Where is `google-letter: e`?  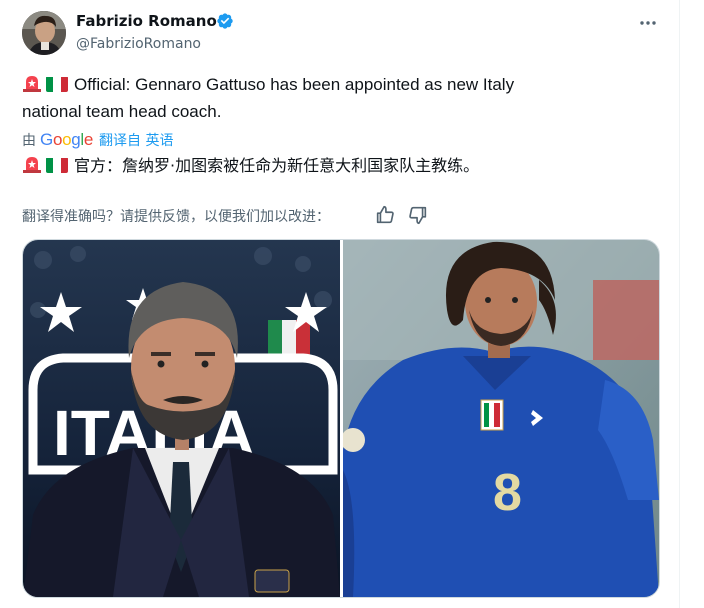
google-letter: e is located at coordinates (88, 139).